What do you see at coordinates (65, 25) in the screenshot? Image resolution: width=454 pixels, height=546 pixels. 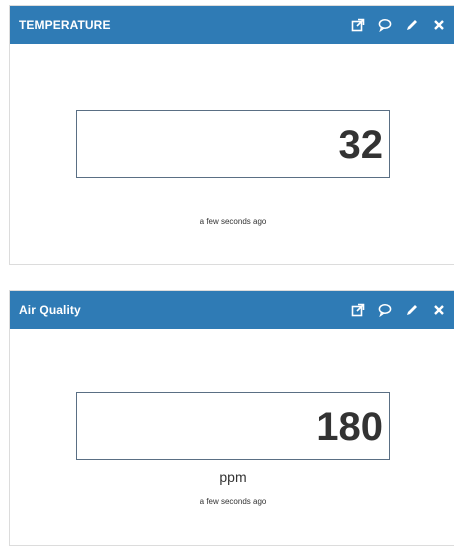 I see `widget-title: TEMPERATURE` at bounding box center [65, 25].